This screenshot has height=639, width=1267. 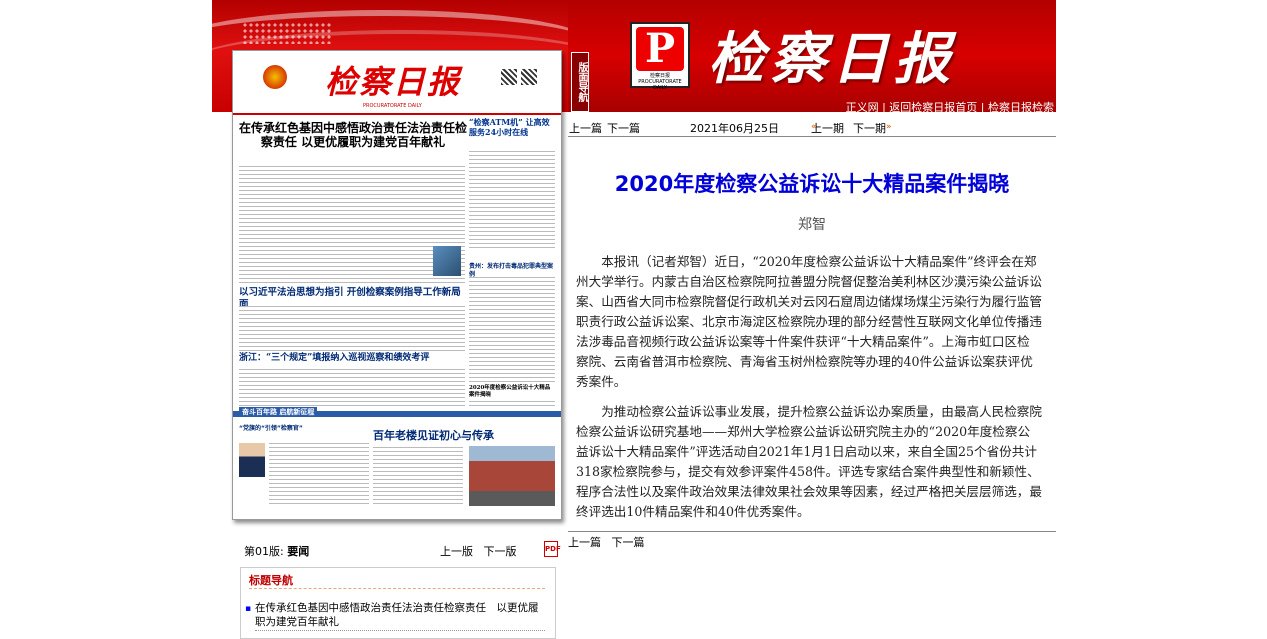 I want to click on link-zhengyi: 正义网, so click(x=862, y=106).